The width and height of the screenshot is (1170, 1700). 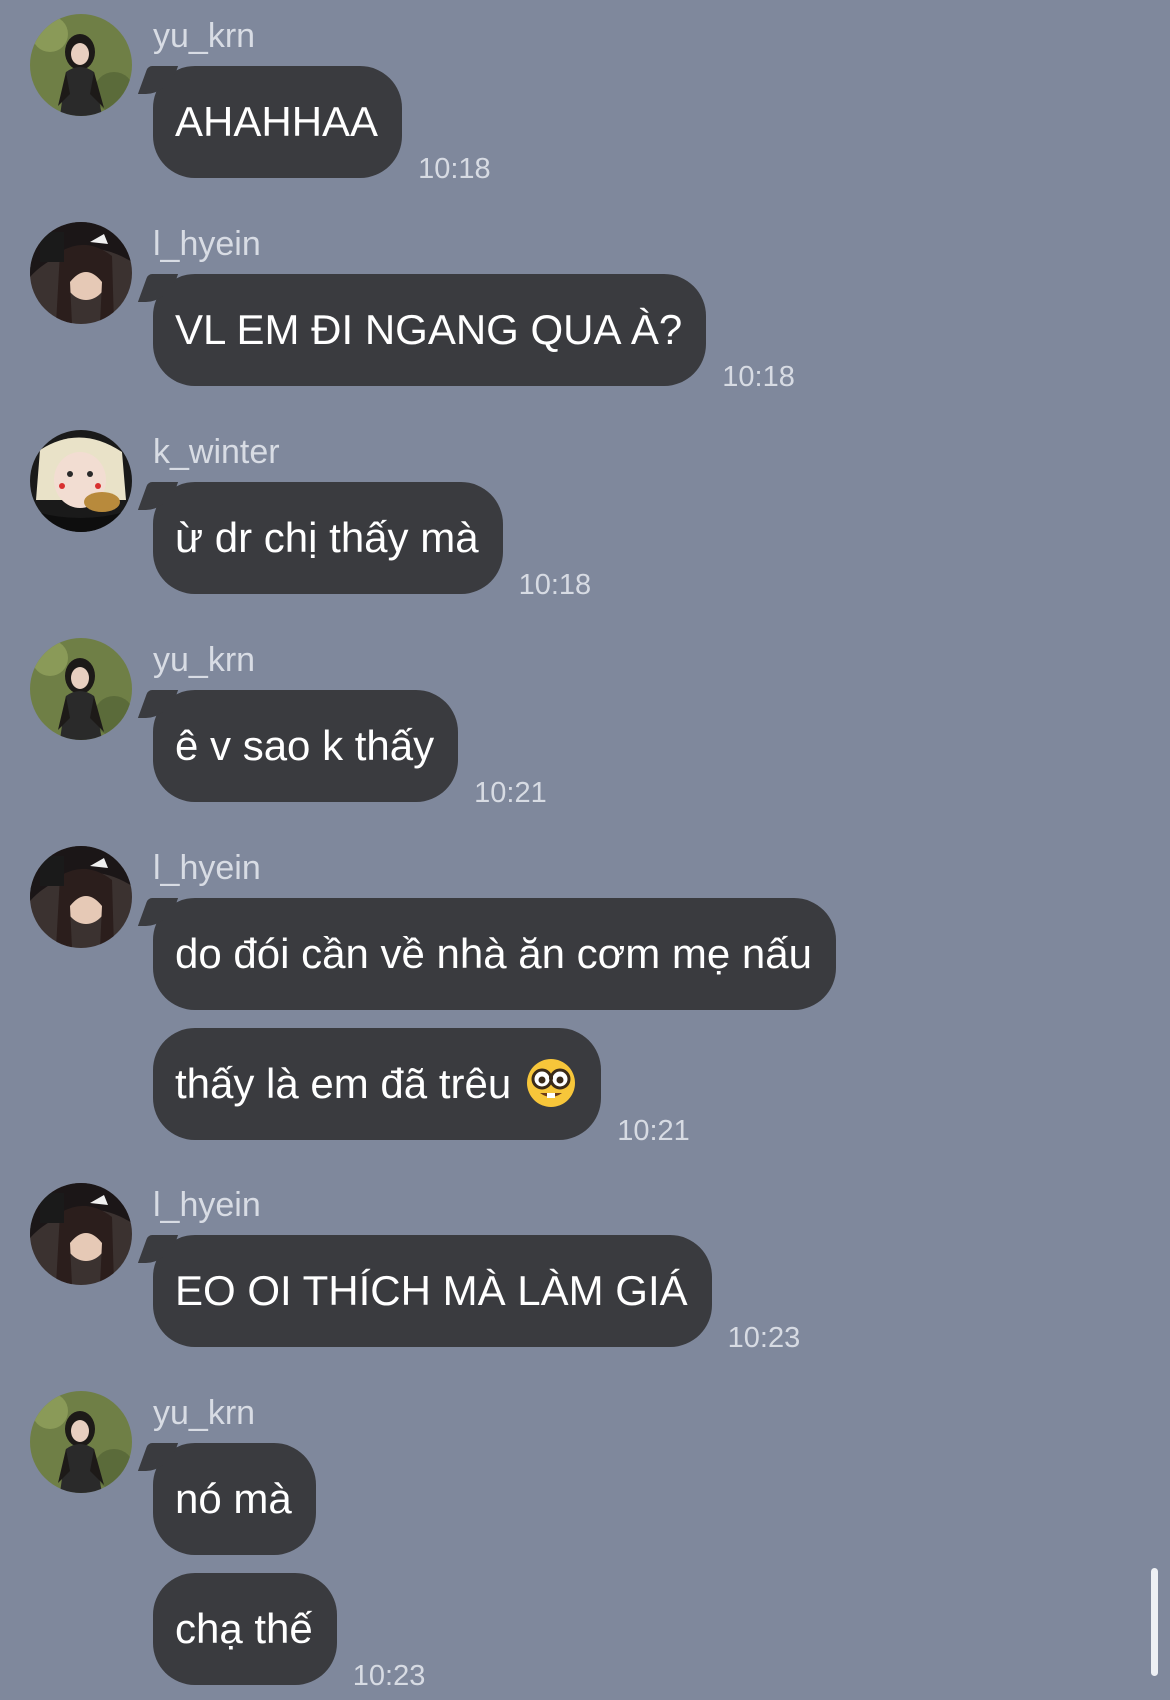 I want to click on message-row: thấy là em đã trêu 10:21, so click(x=421, y=1087).